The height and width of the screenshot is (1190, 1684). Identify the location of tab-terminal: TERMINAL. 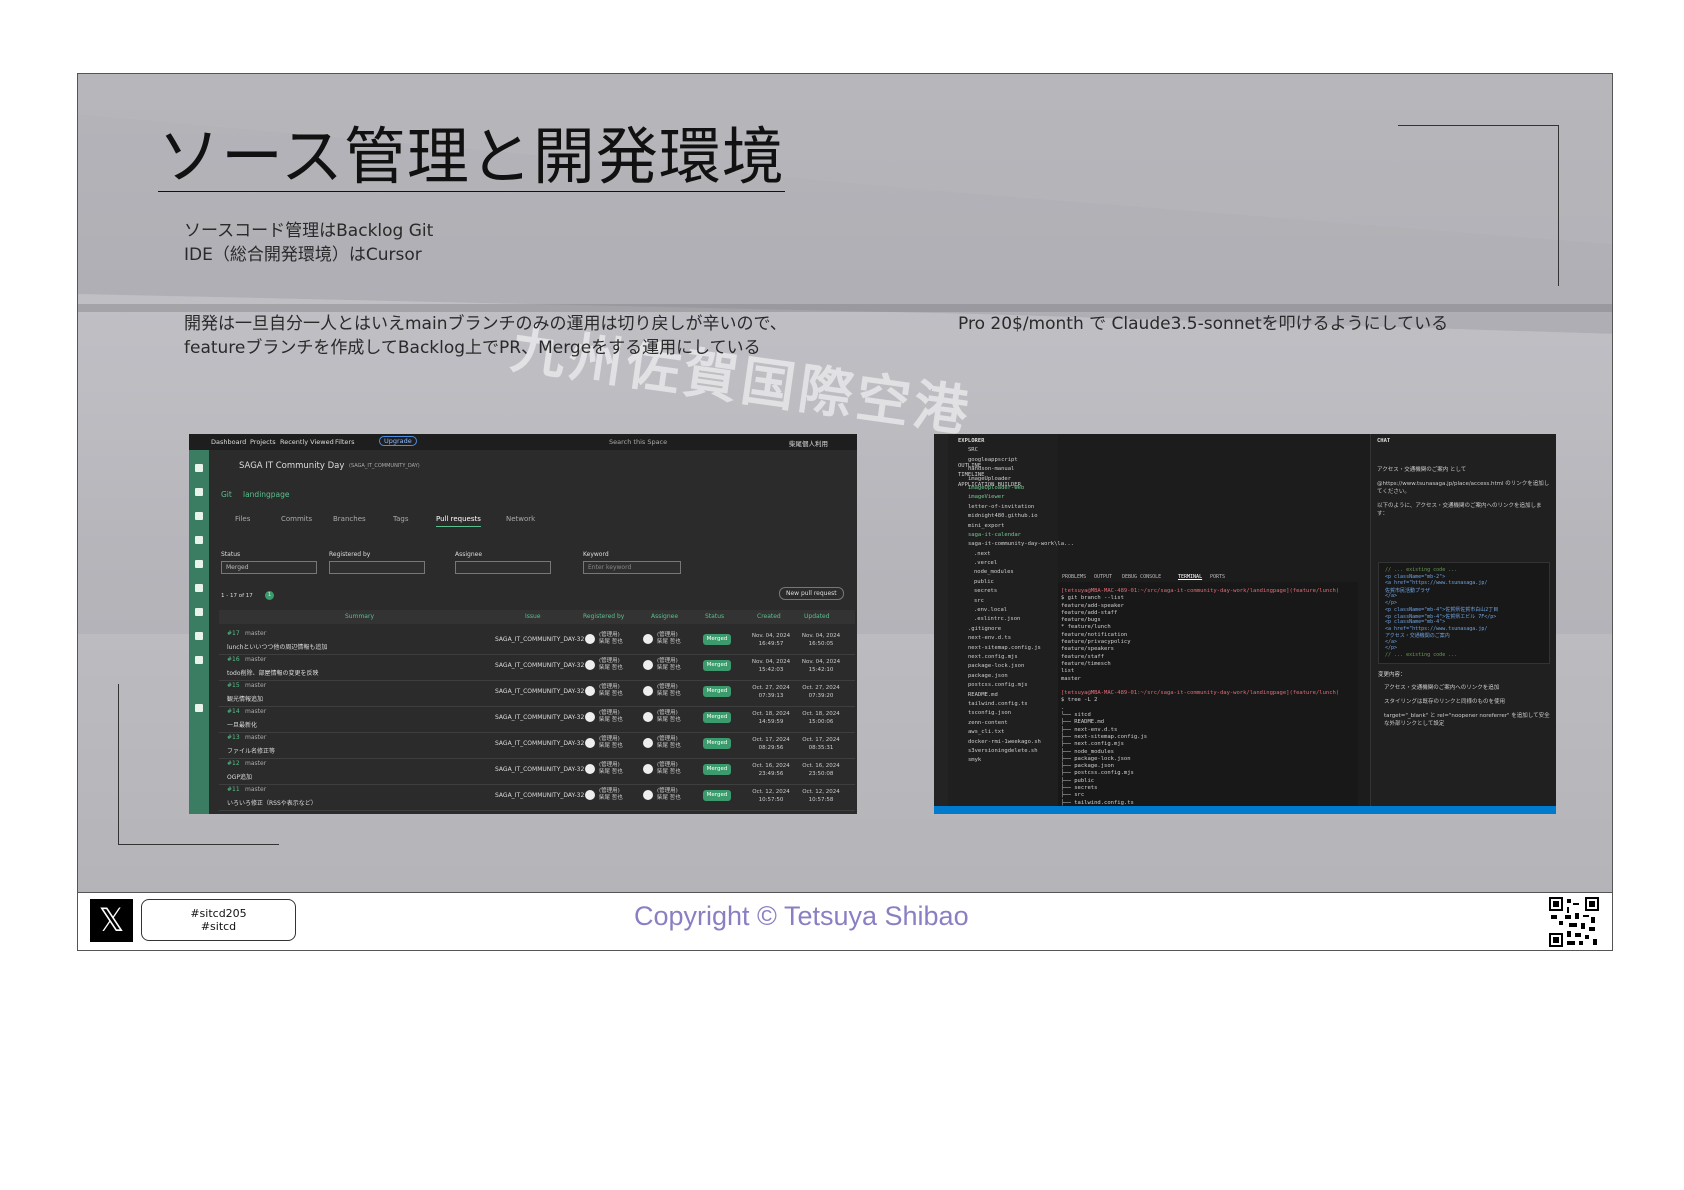
(1190, 577).